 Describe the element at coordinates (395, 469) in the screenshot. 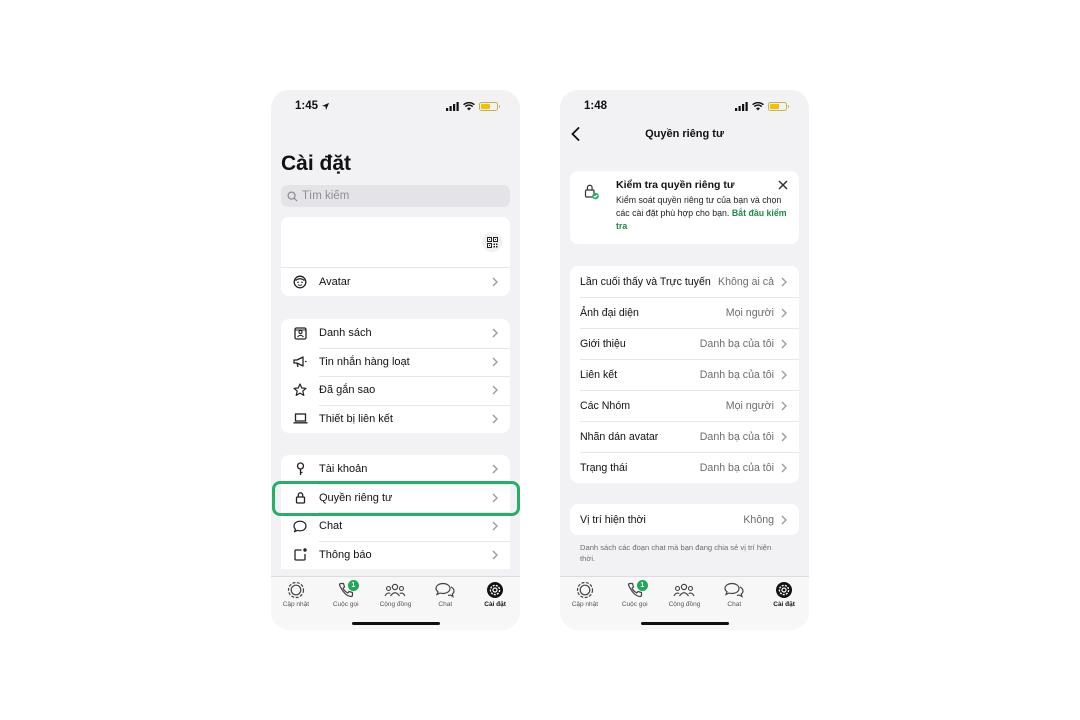

I see `settings-item-account: Tài khoản` at that location.